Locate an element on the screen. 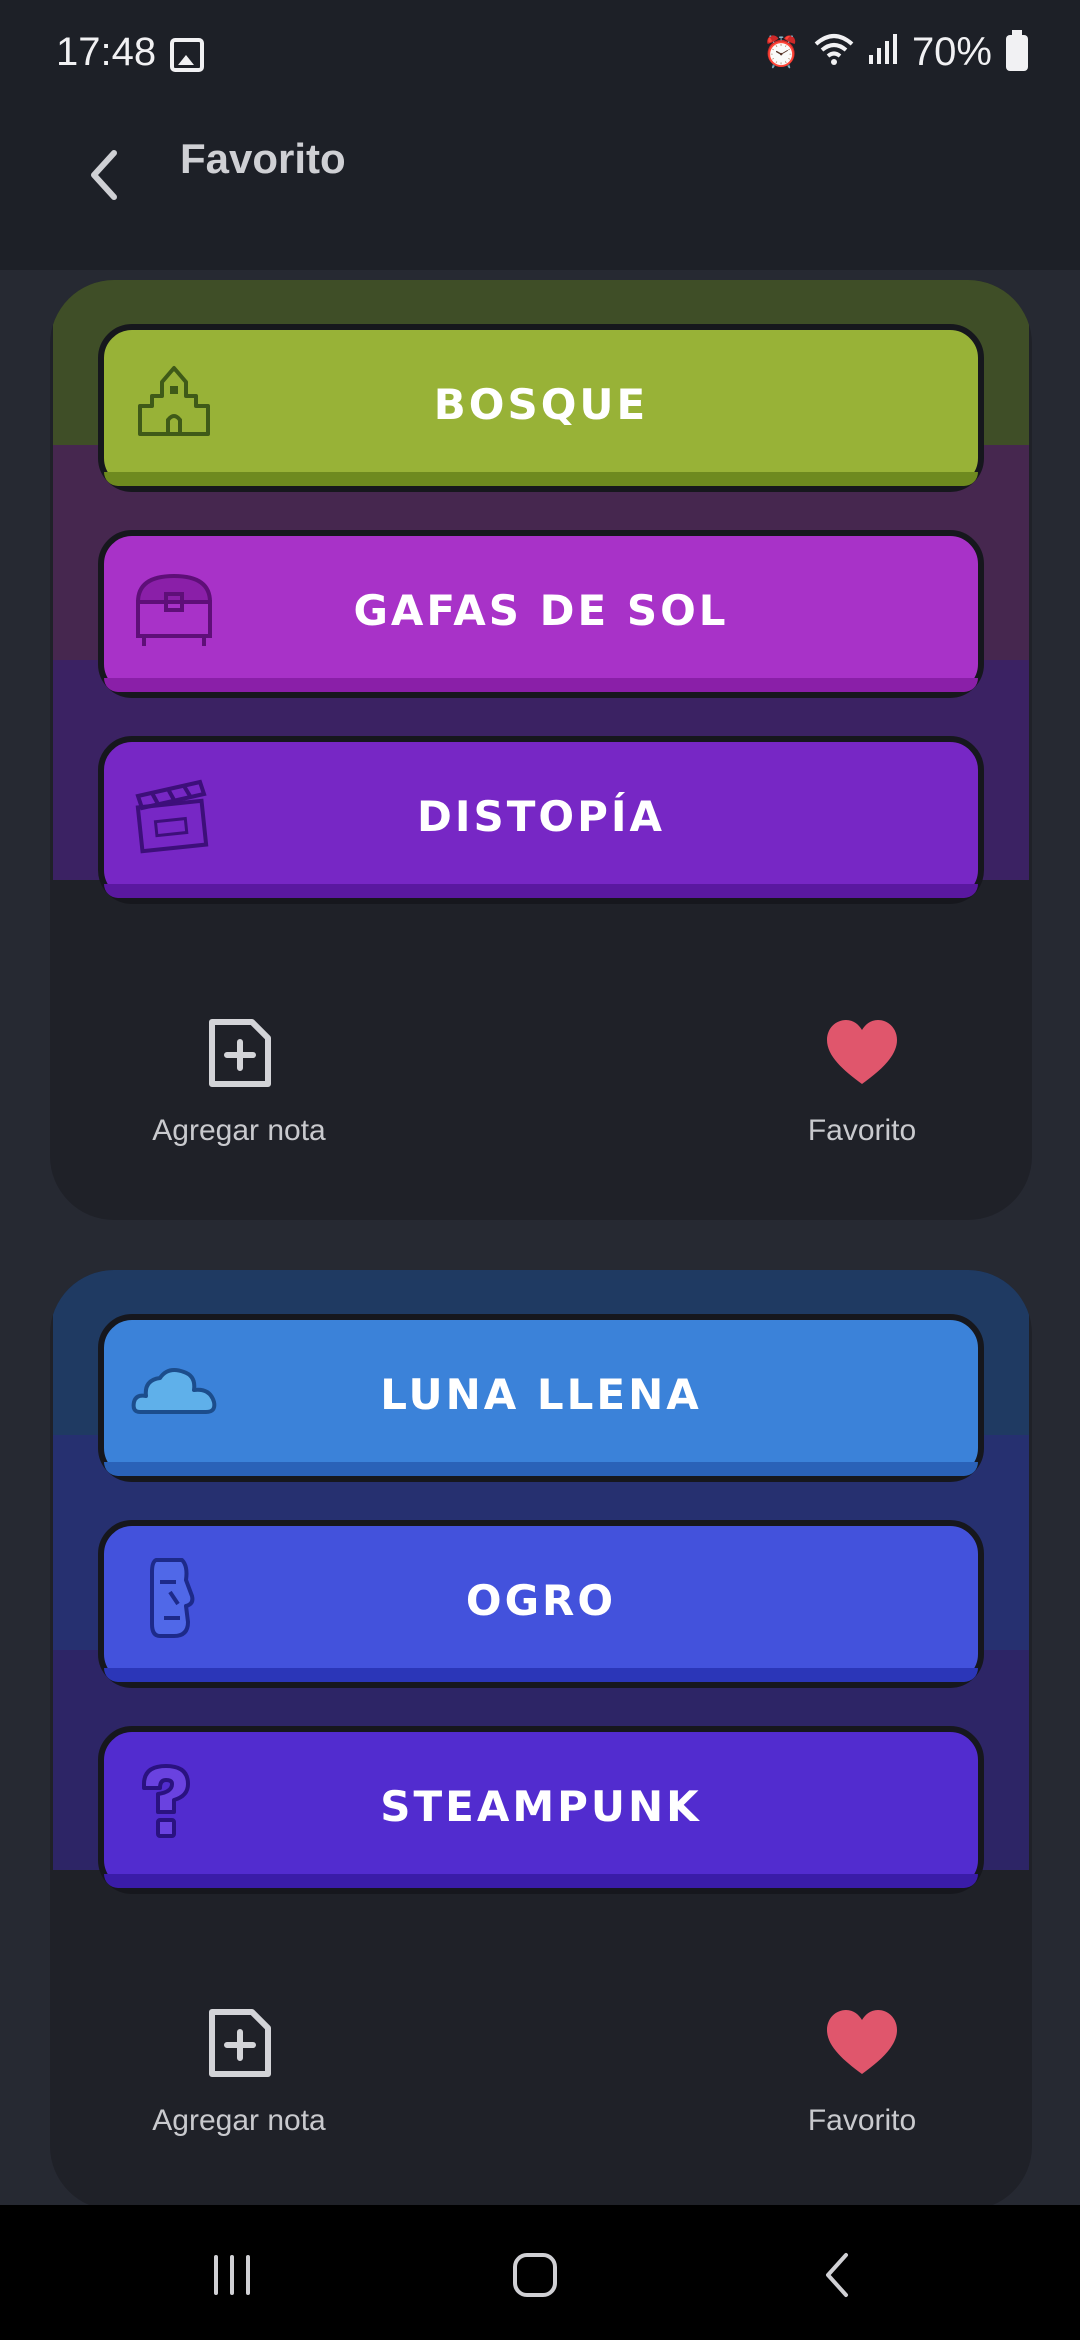  system-nav-bar is located at coordinates (540, 2272).